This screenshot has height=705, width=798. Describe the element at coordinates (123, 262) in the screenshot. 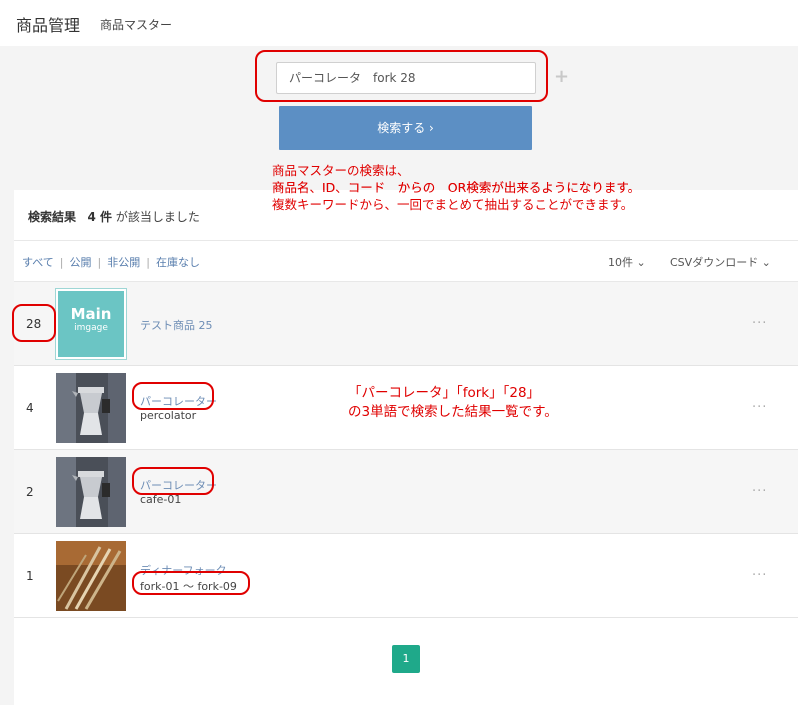

I see `filter-private: 非公開` at that location.